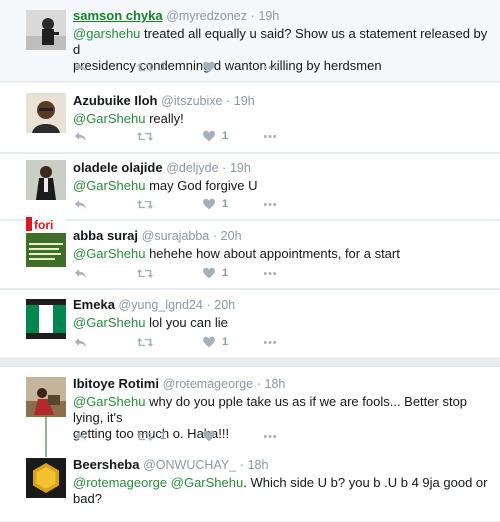 The image size is (500, 522). I want to click on user-name: Beersheba, so click(106, 464).